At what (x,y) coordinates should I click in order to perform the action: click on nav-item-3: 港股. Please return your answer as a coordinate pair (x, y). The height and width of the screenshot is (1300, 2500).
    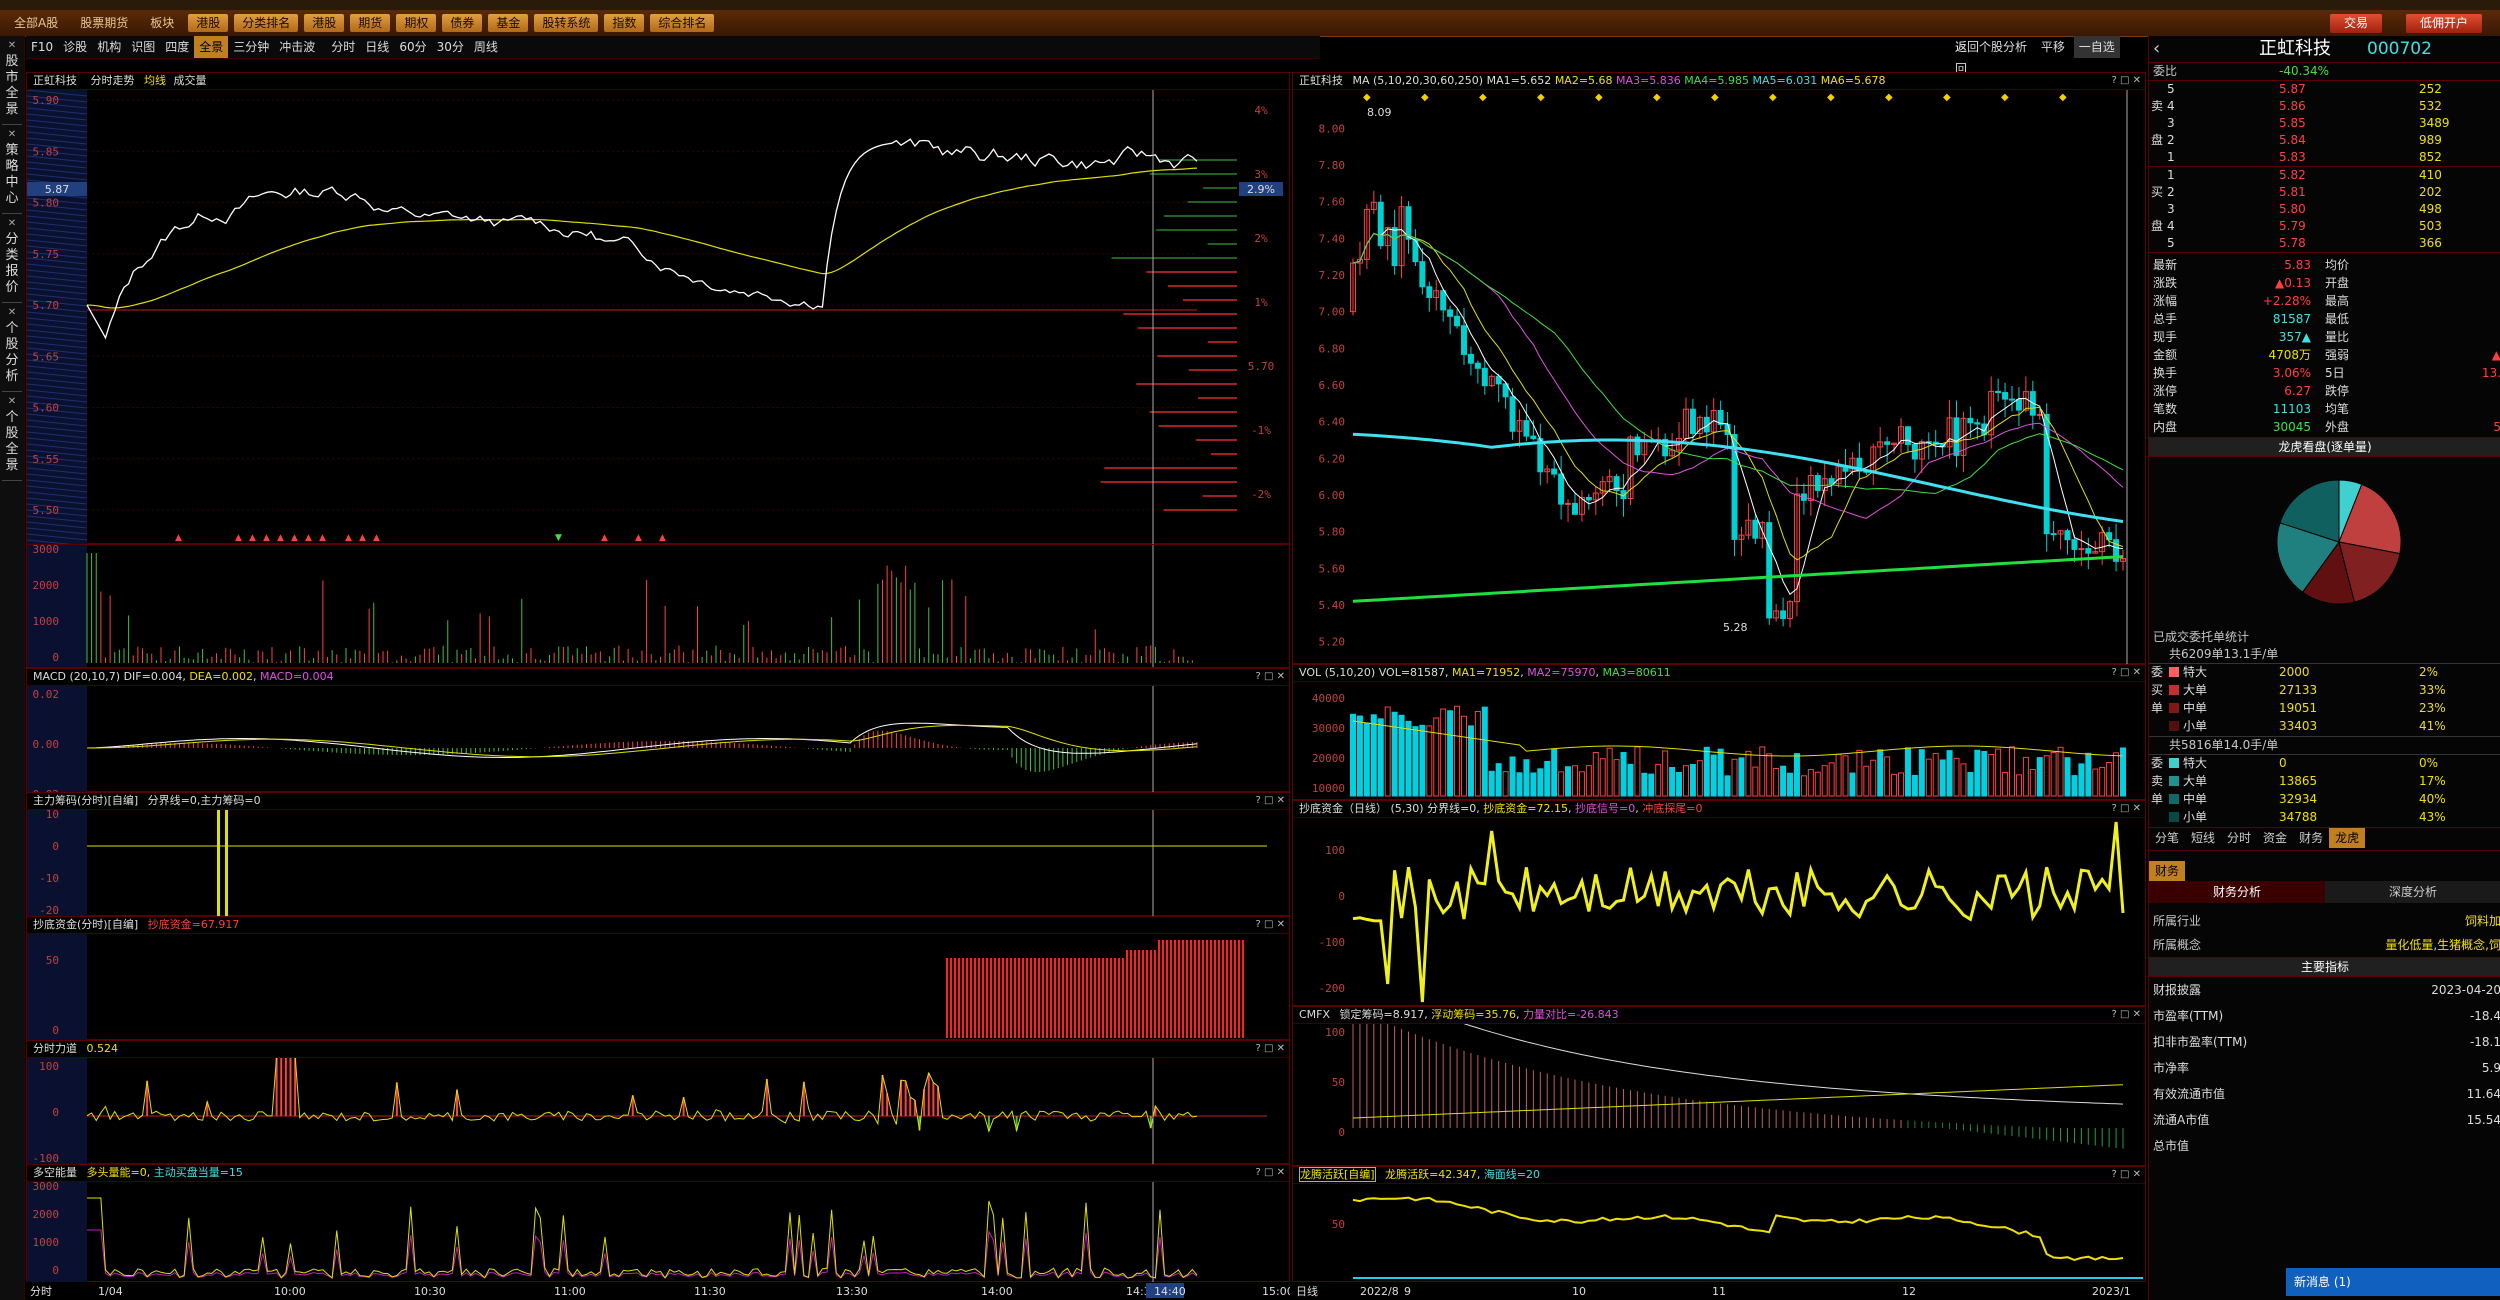
    Looking at the image, I should click on (208, 23).